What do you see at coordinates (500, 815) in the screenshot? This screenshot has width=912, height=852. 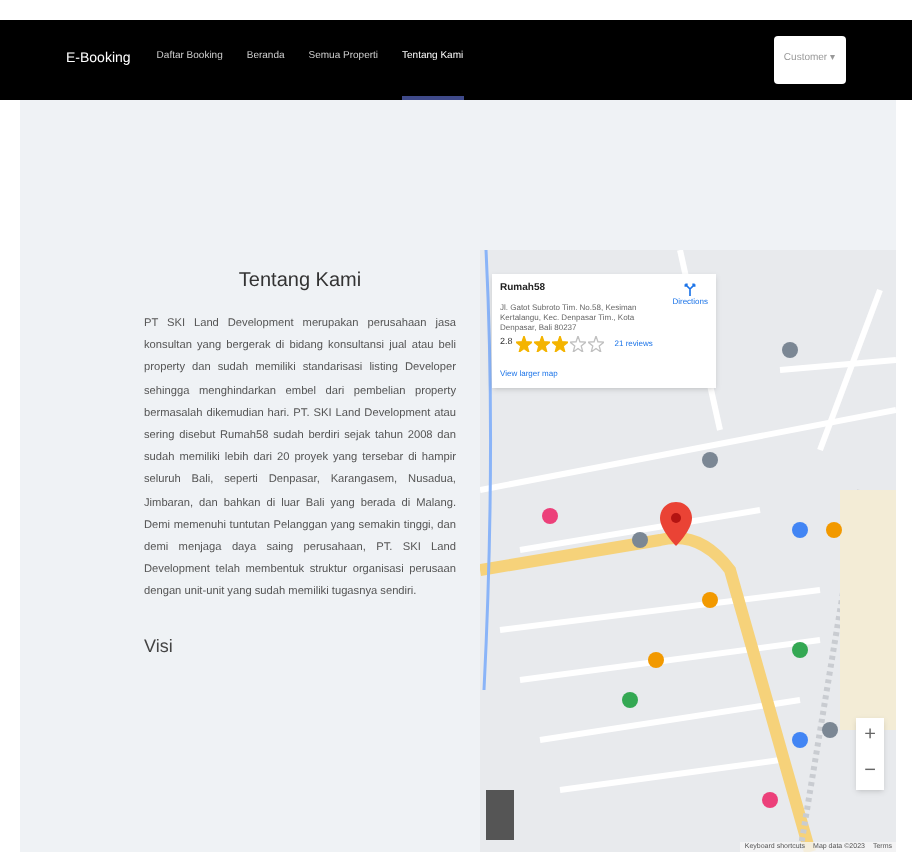 I see `street-view-thumbnail` at bounding box center [500, 815].